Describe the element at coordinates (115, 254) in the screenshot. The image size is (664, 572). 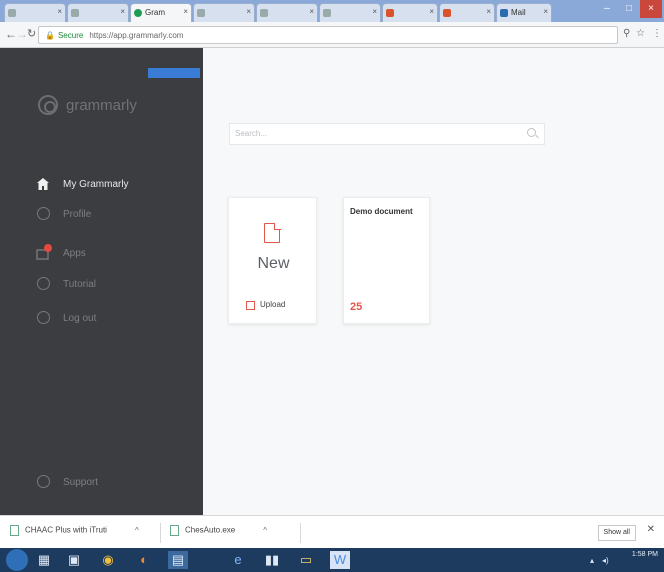
I see `sidebar-item-apps: Apps` at that location.